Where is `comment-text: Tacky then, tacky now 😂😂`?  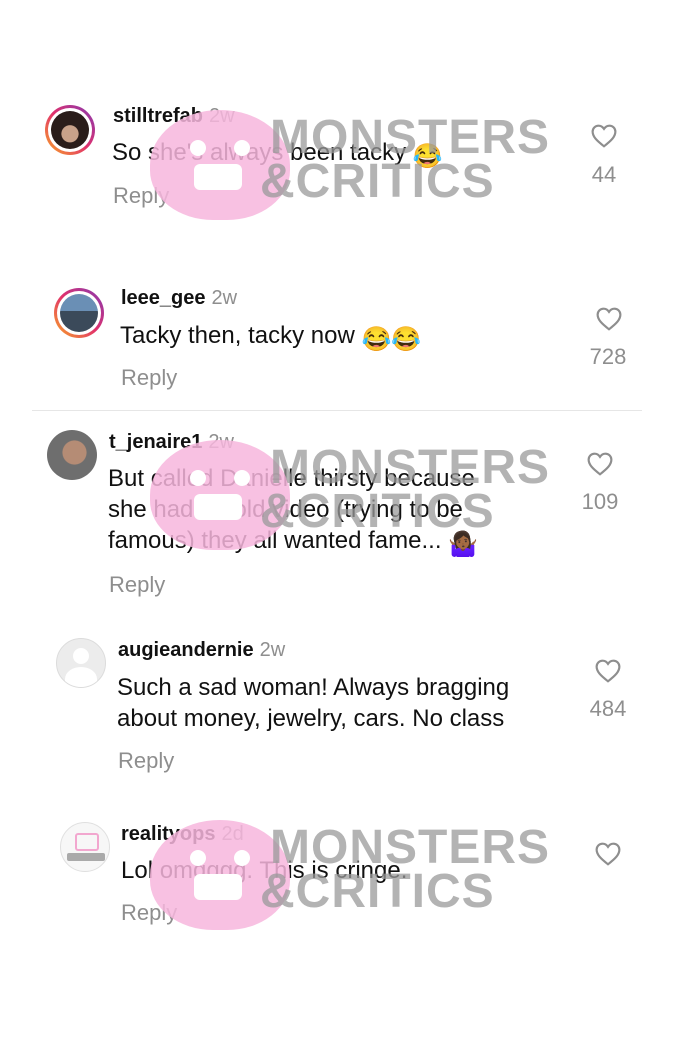 comment-text: Tacky then, tacky now 😂😂 is located at coordinates (270, 337).